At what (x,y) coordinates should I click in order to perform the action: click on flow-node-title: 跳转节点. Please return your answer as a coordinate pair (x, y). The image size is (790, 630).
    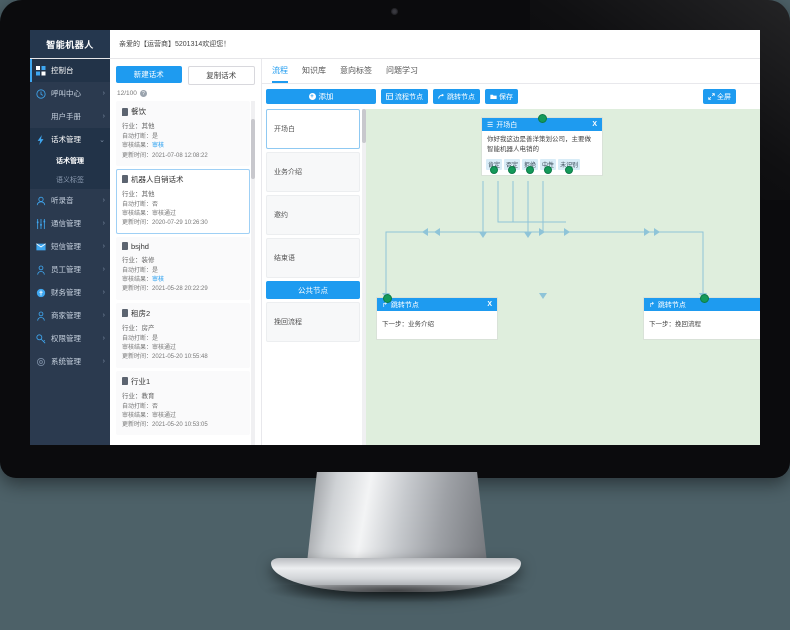
    Looking at the image, I should click on (671, 305).